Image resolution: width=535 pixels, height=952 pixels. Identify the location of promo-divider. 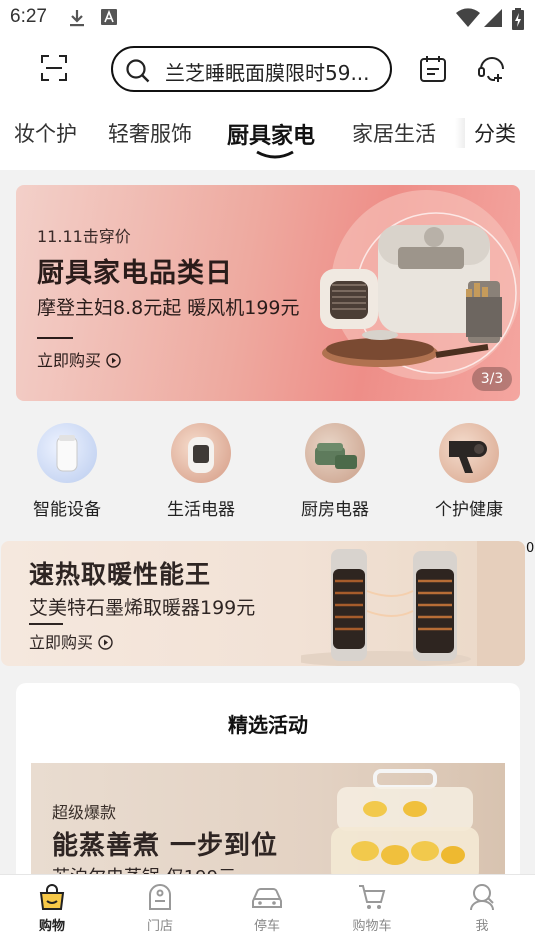
(46, 624).